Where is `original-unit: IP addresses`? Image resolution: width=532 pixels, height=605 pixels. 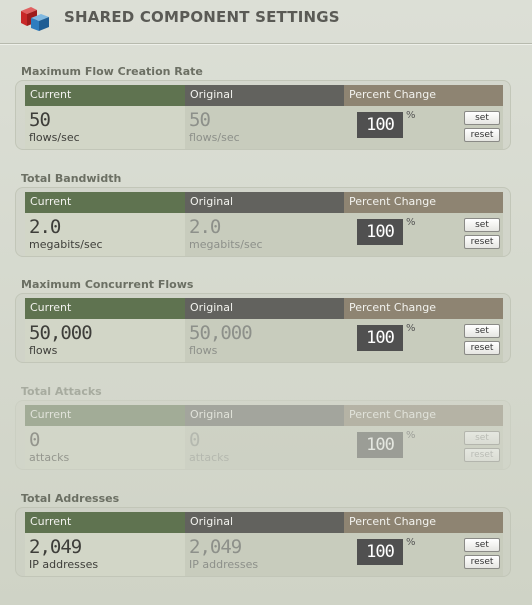 original-unit: IP addresses is located at coordinates (224, 564).